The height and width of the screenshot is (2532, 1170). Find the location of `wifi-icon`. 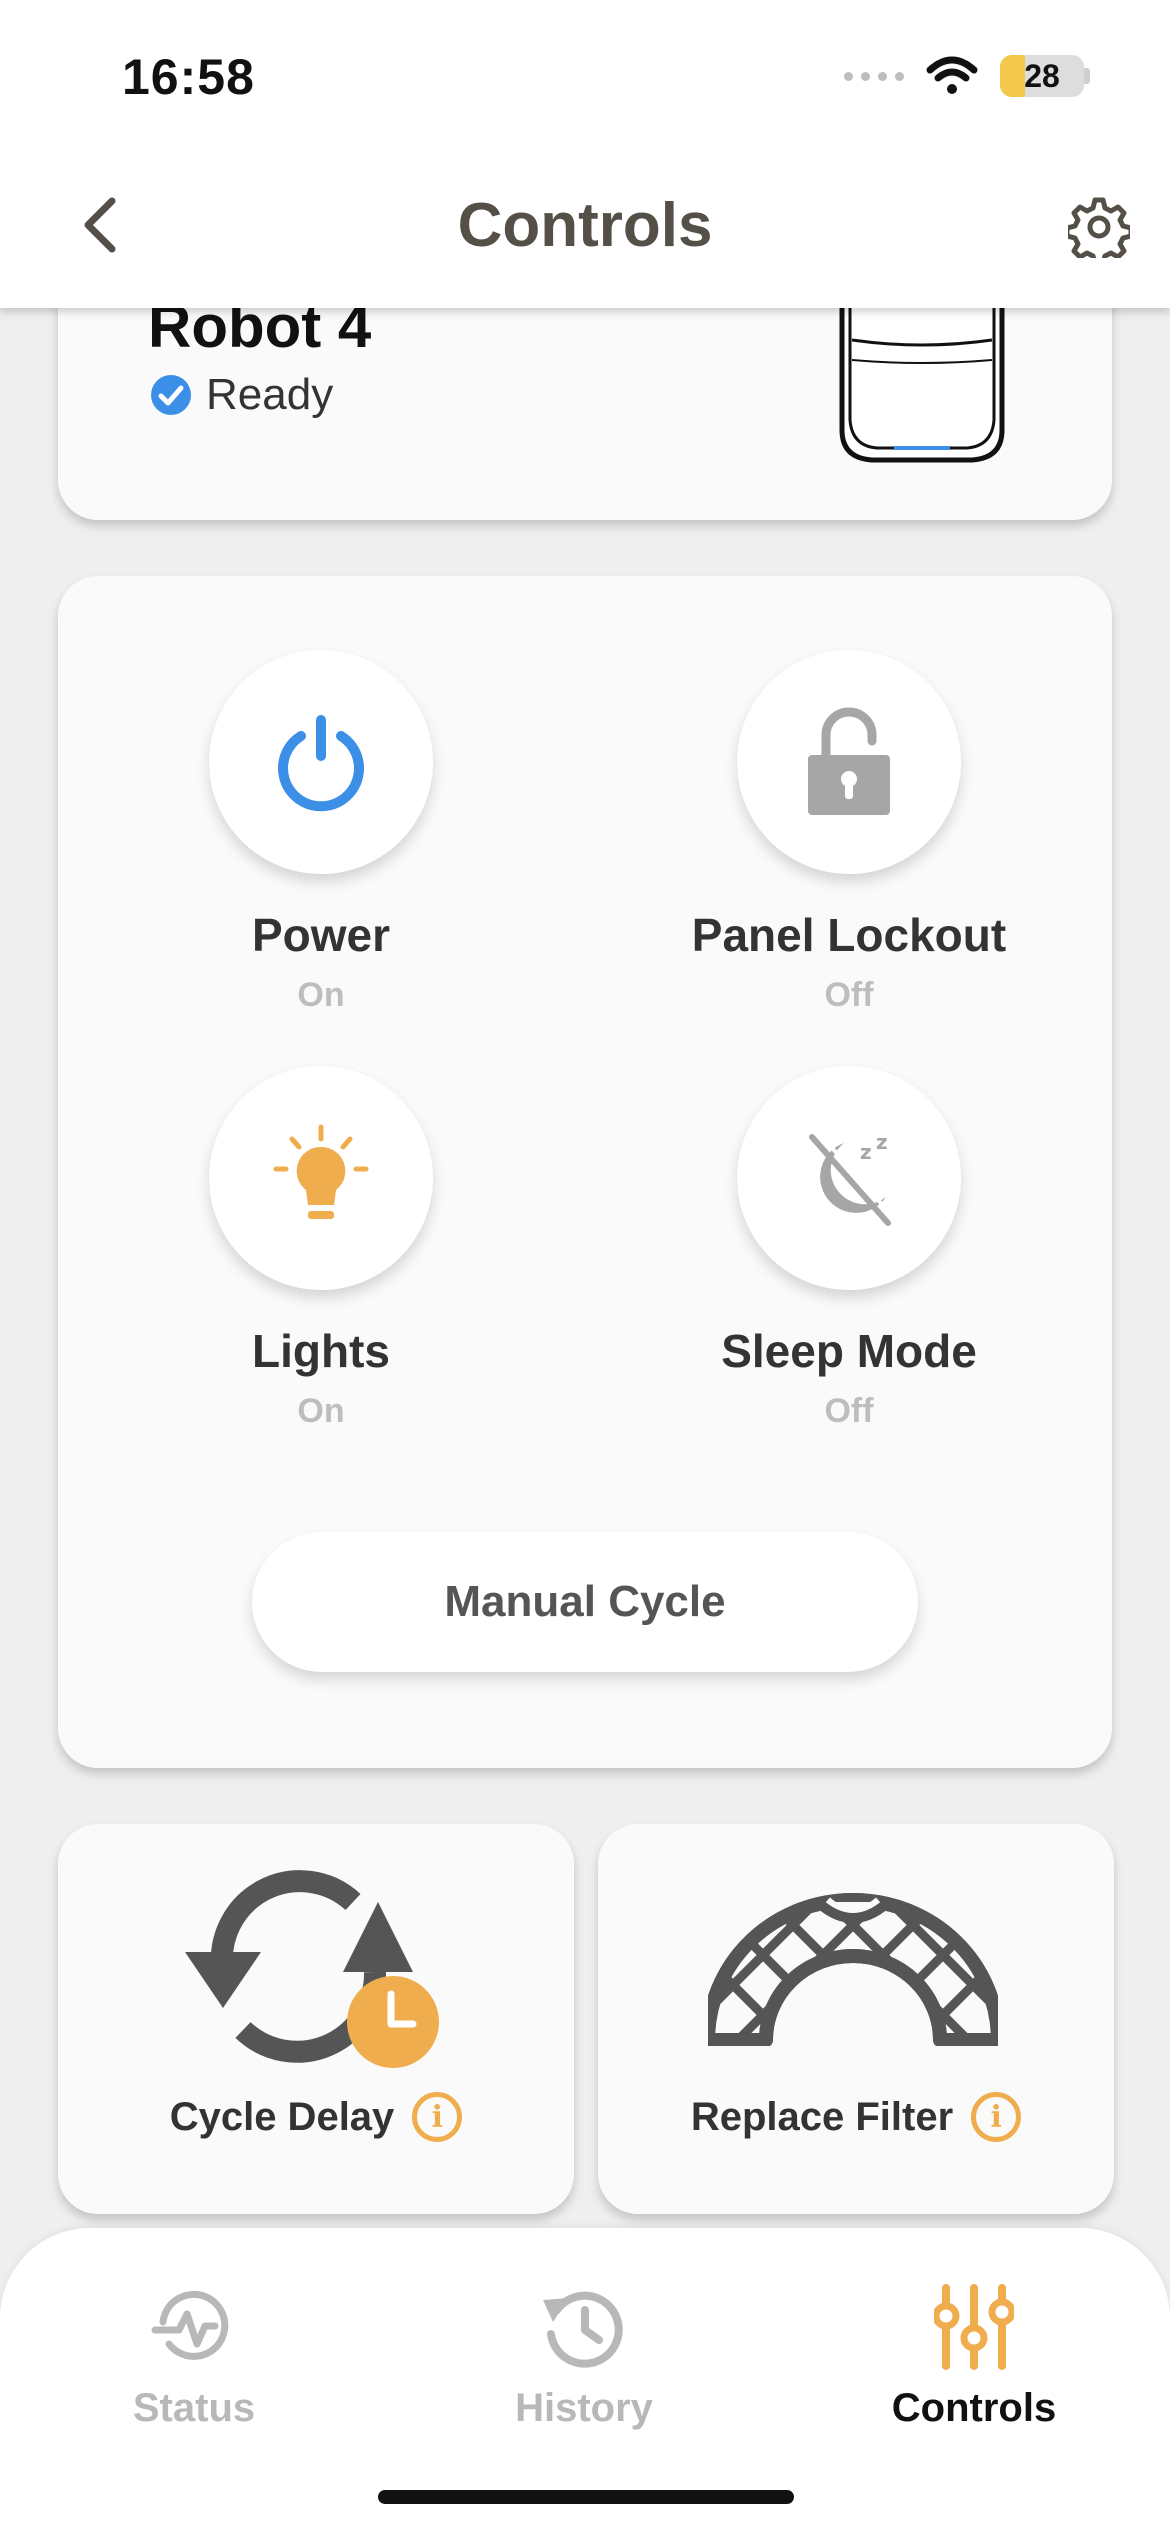

wifi-icon is located at coordinates (952, 75).